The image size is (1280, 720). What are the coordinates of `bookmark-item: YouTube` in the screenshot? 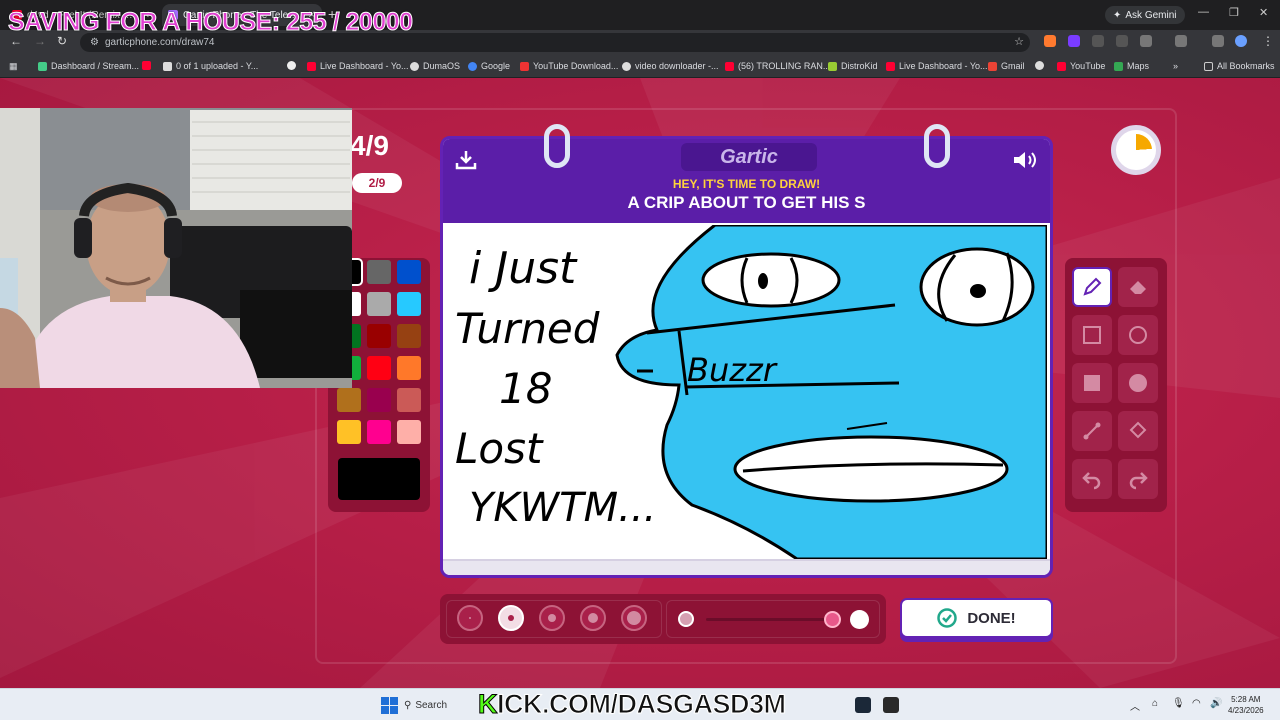 It's located at (1081, 66).